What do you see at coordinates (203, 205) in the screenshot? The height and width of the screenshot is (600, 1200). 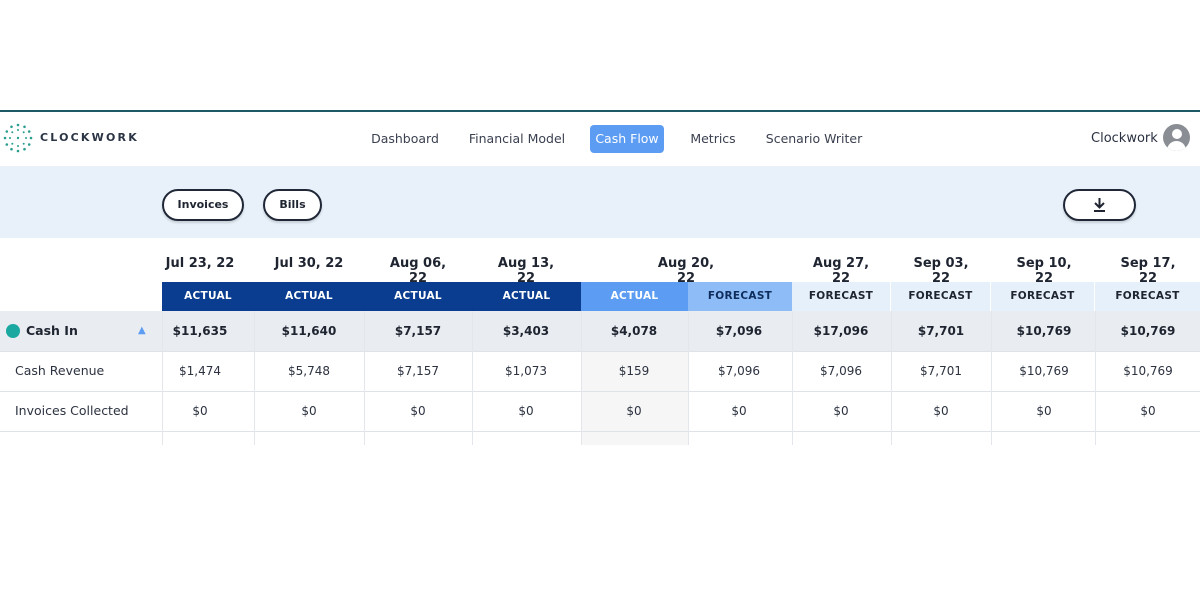 I see `invoices-button: Invoices` at bounding box center [203, 205].